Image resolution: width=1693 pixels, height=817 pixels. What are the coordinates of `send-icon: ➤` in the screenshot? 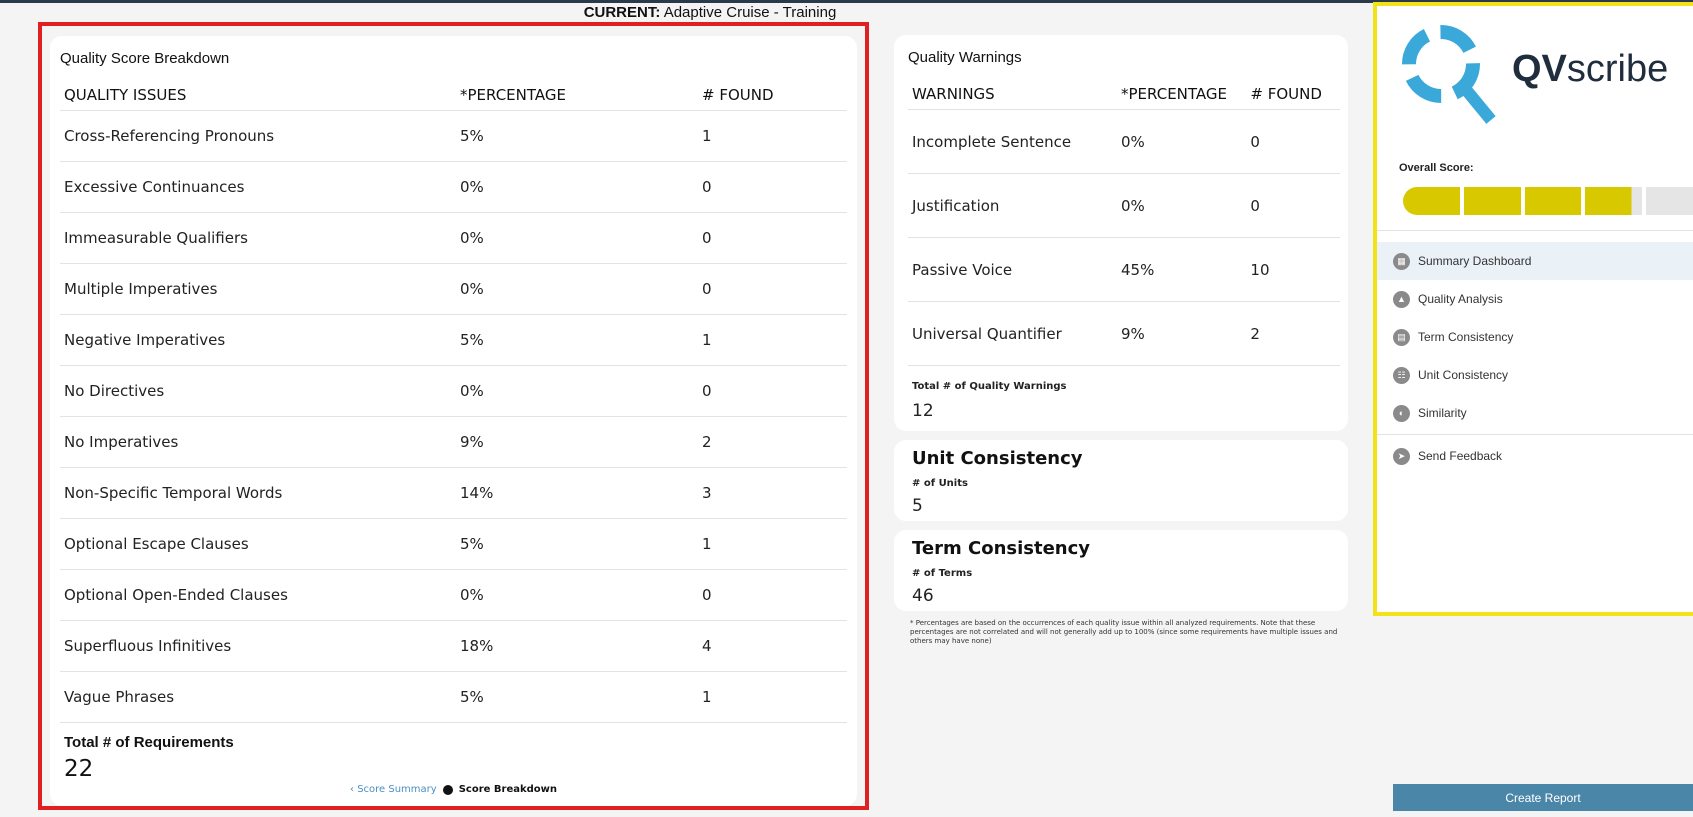 It's located at (1401, 456).